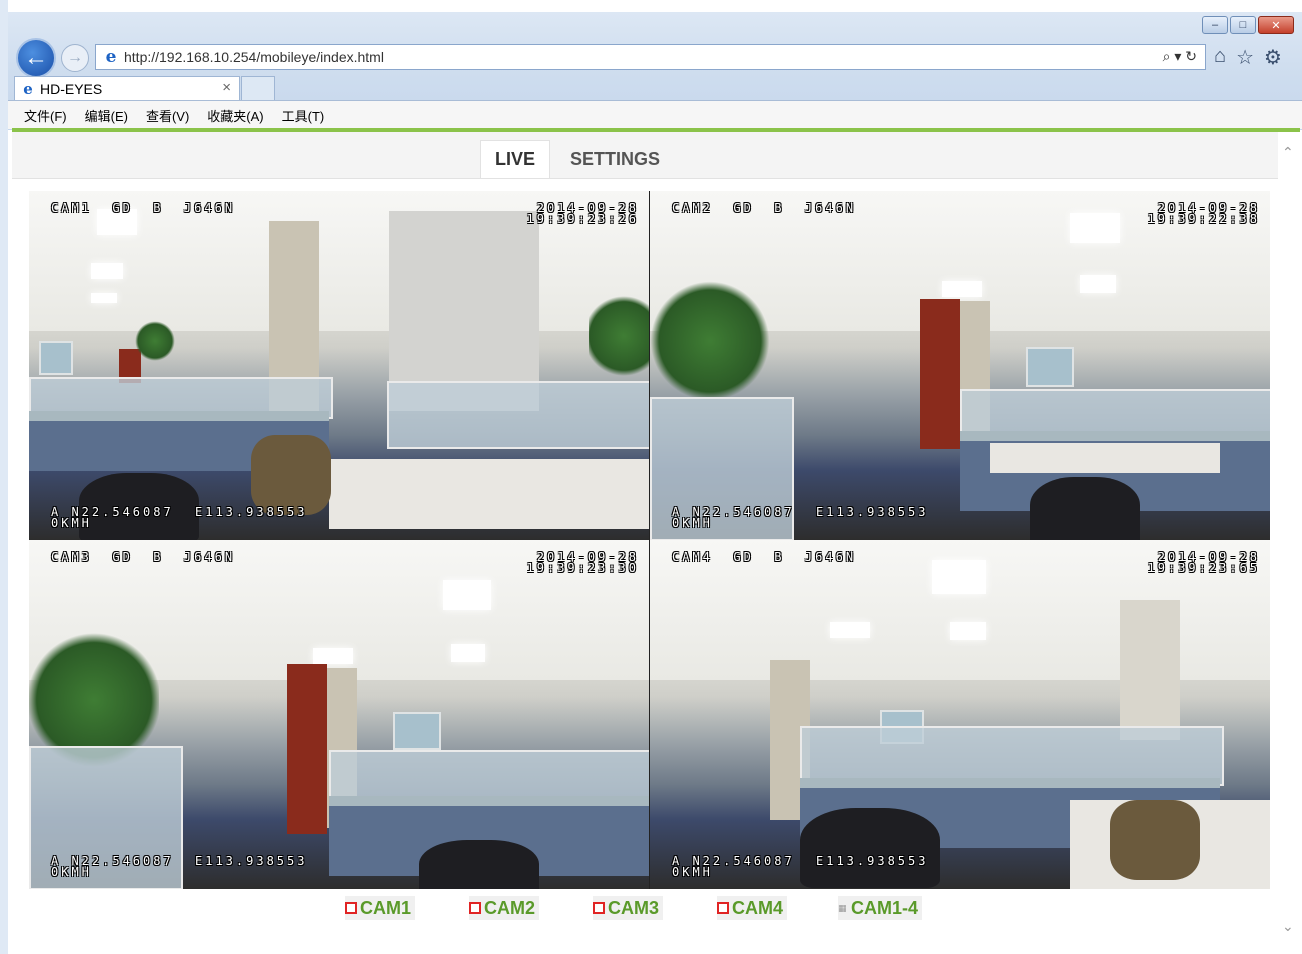 The image size is (1302, 954). I want to click on menu-file: 文件(F), so click(45, 115).